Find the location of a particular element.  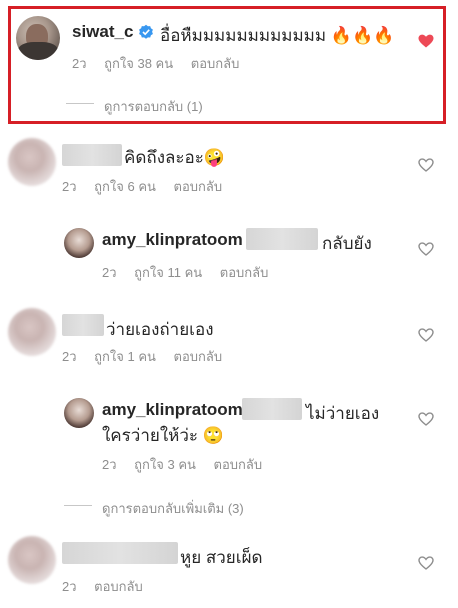

heart-filled-icon is located at coordinates (426, 41).